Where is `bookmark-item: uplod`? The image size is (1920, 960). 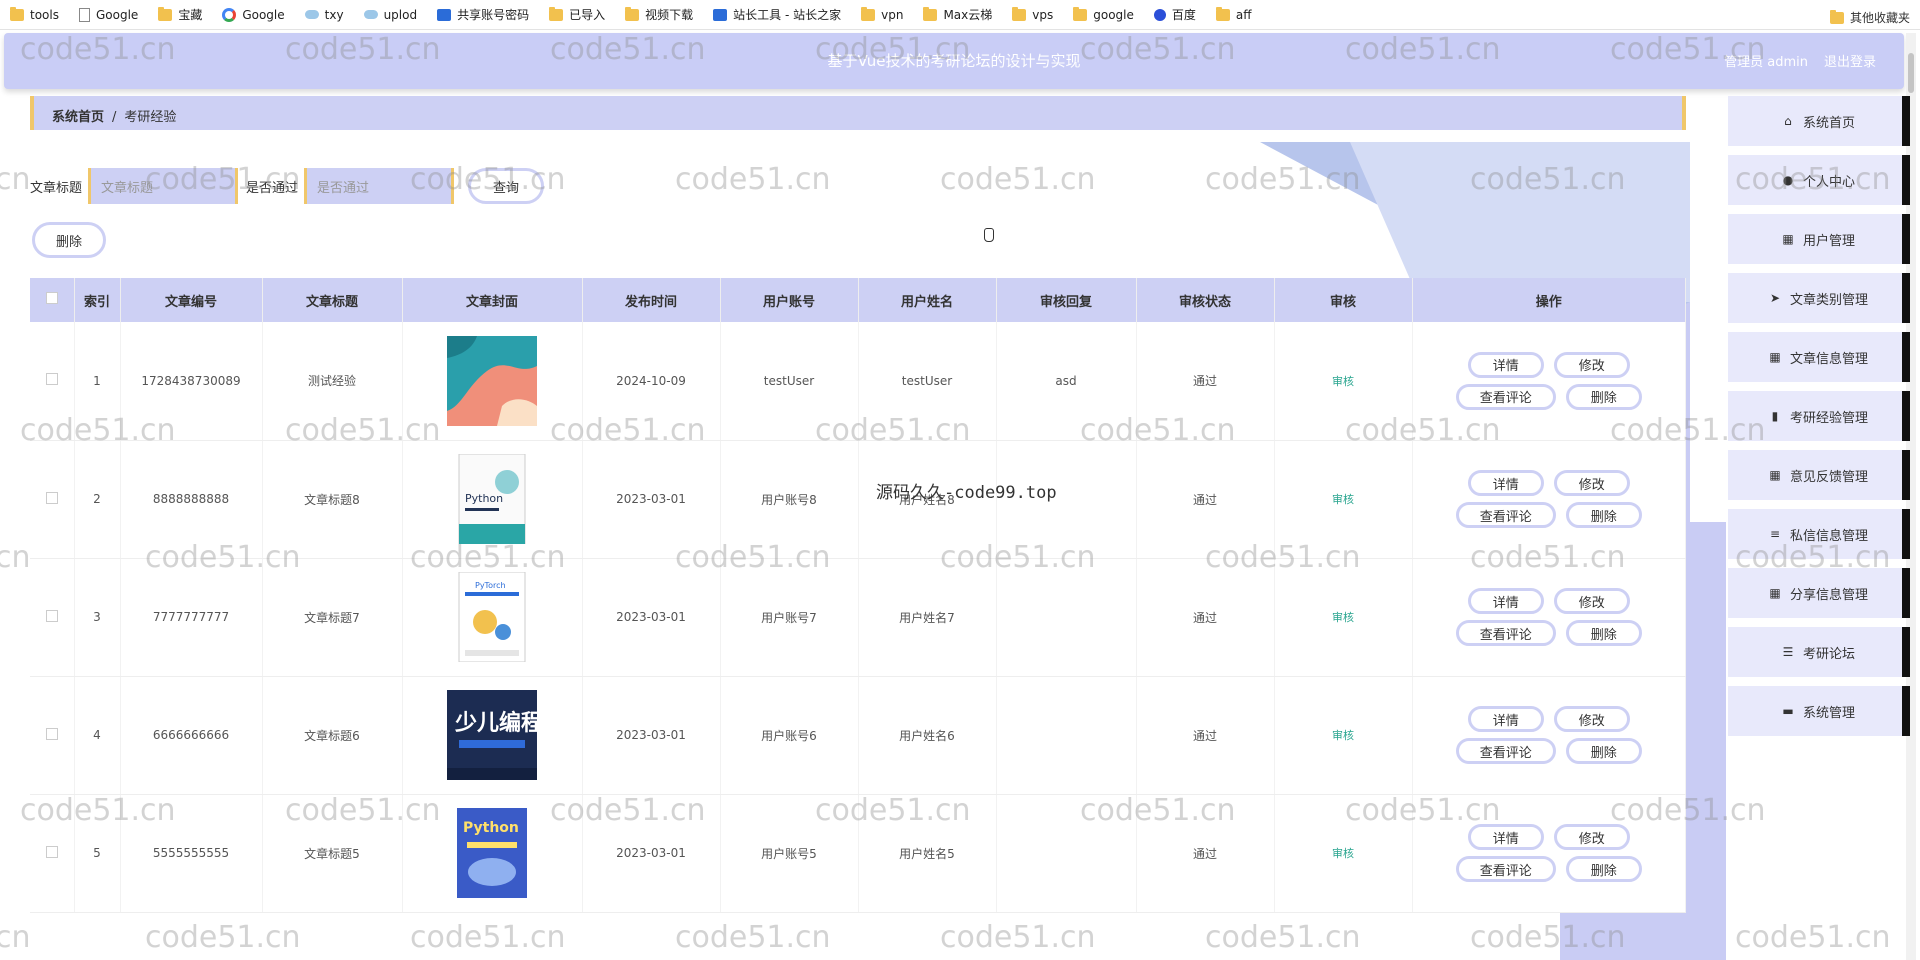 bookmark-item: uplod is located at coordinates (390, 15).